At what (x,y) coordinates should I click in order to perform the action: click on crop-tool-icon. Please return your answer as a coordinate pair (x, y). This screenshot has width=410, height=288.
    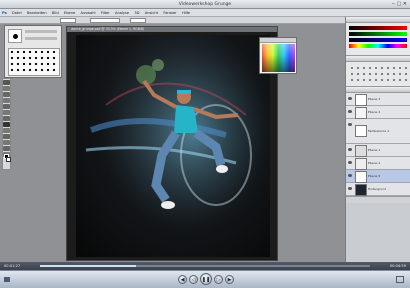
    Looking at the image, I should click on (6, 106).